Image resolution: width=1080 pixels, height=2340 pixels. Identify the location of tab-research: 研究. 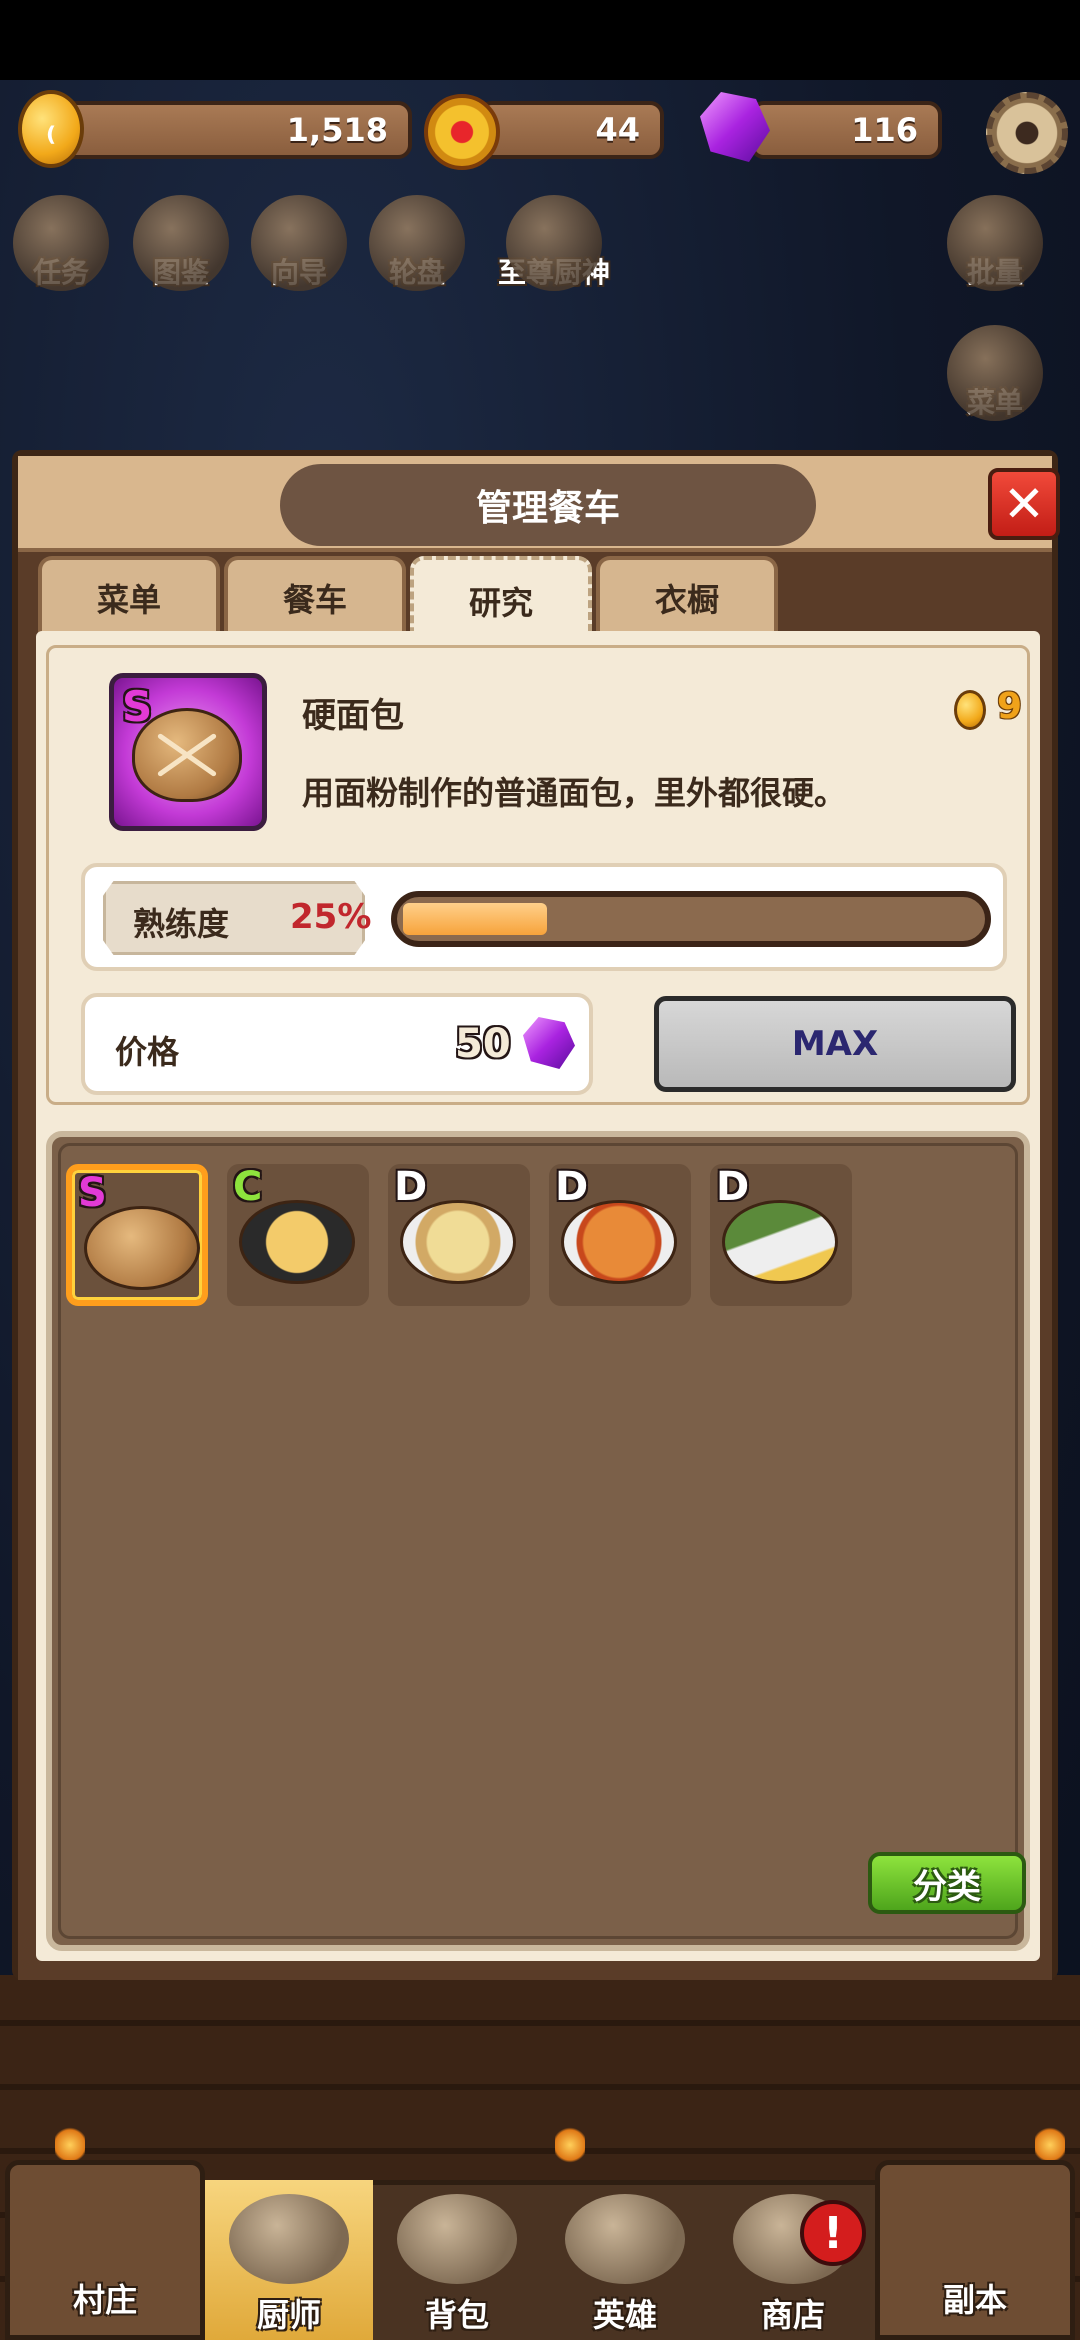
(501, 599).